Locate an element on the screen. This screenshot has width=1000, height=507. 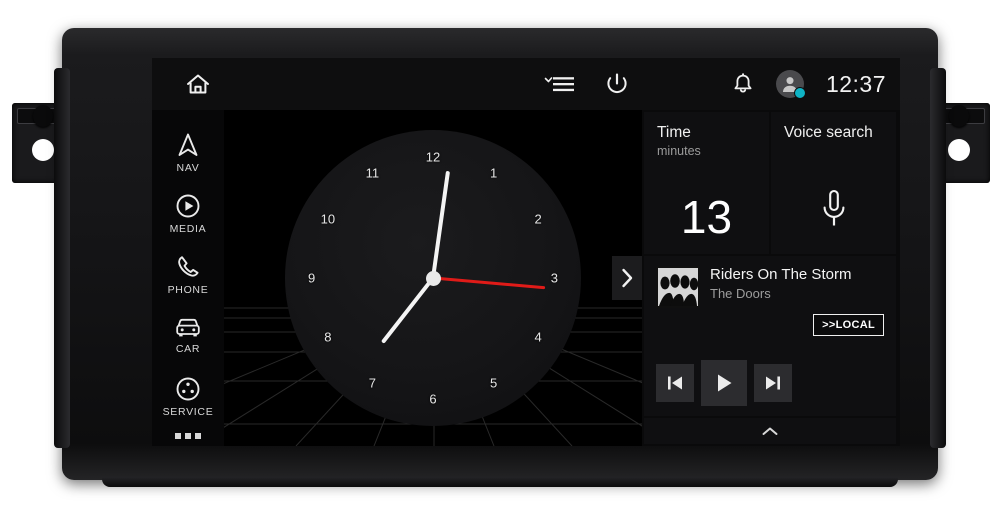
sidebar-item-phone: PHONE is located at coordinates (188, 274).